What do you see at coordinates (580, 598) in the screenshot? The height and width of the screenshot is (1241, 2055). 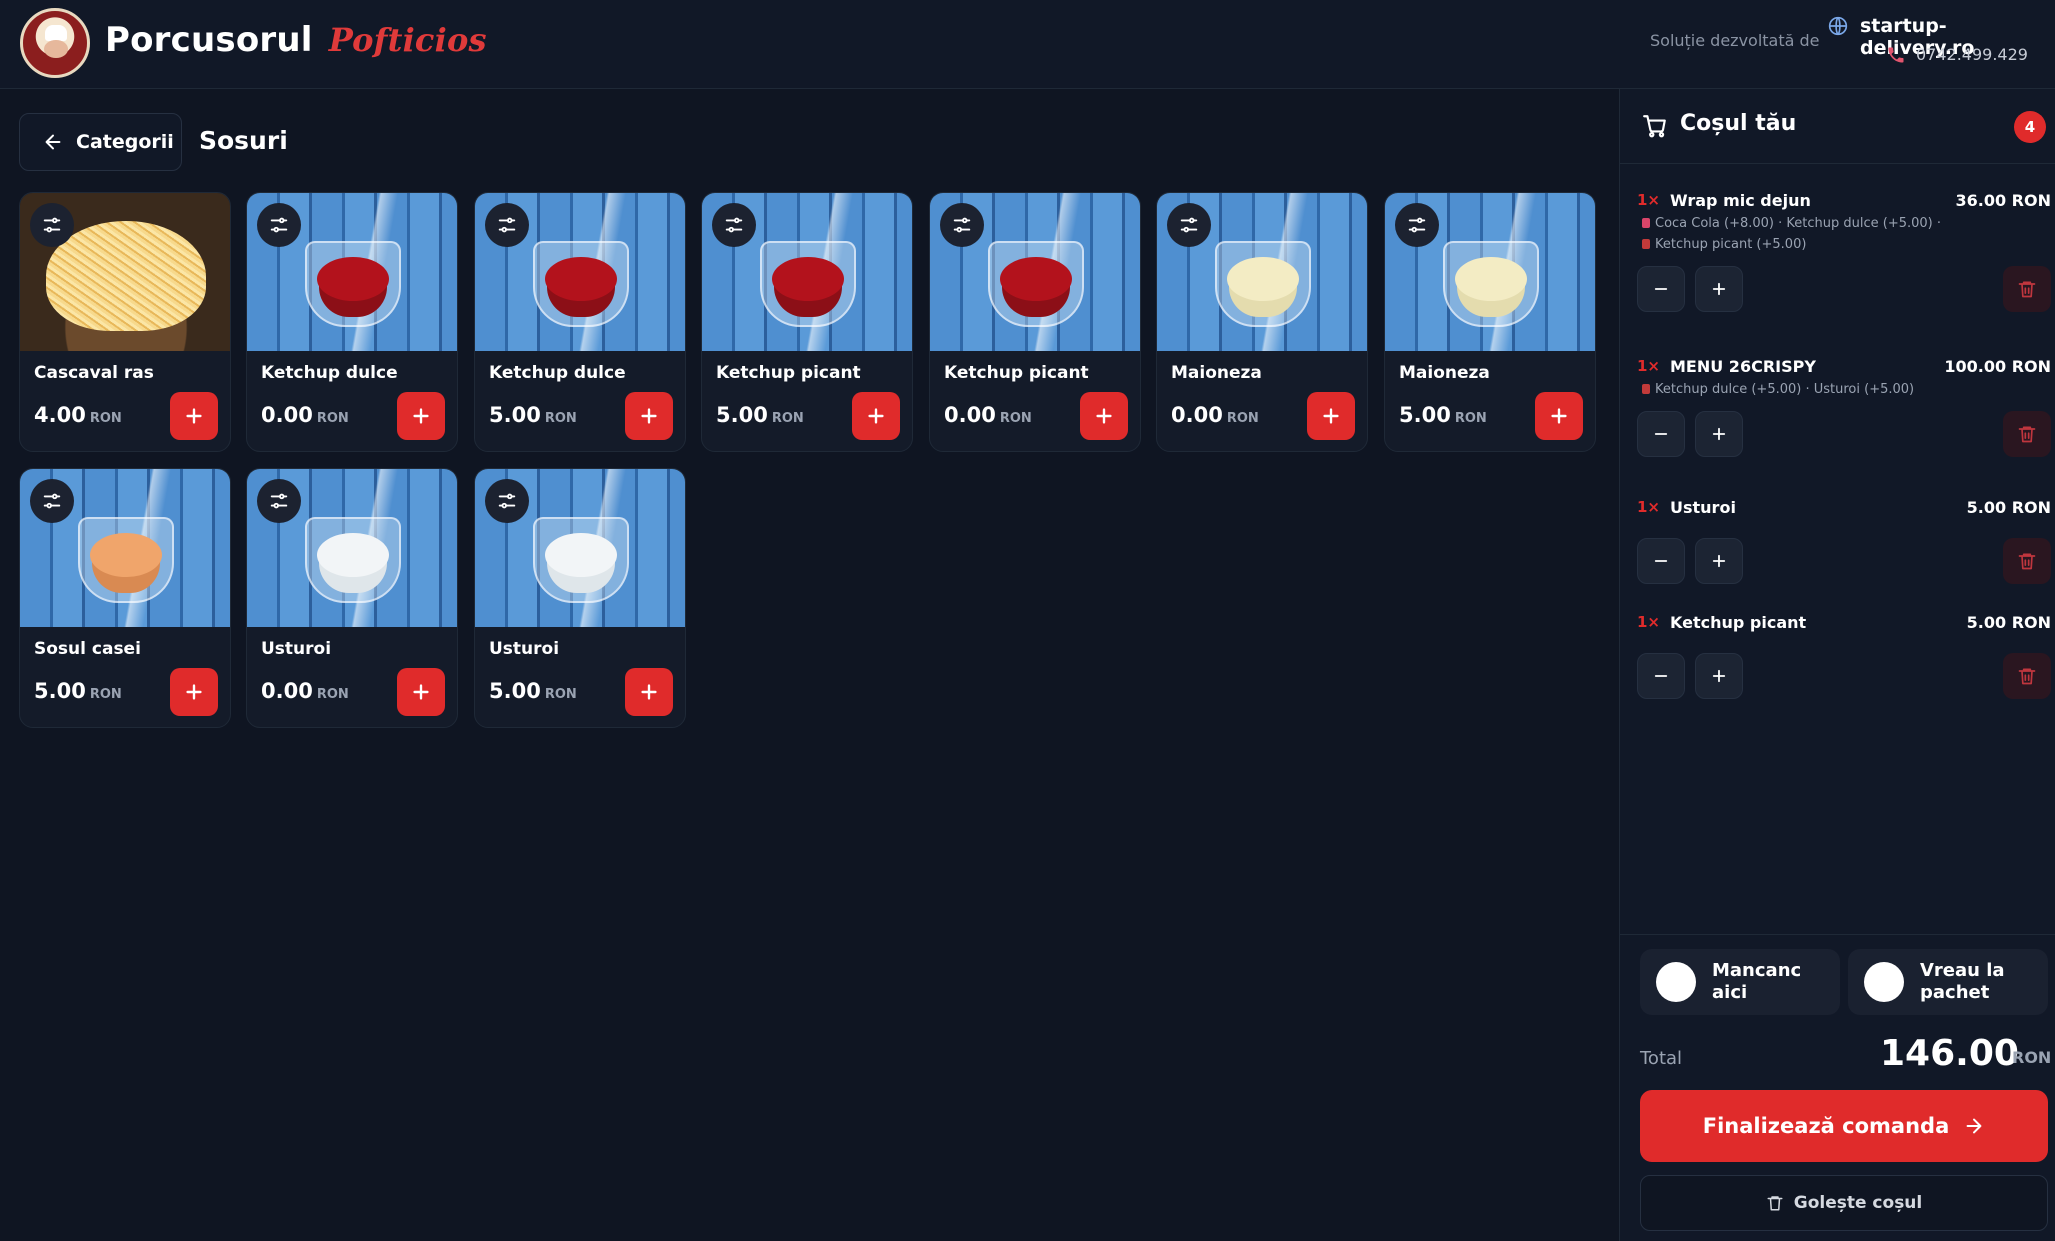 I see `product-card: Usturoi 5.00 RON` at bounding box center [580, 598].